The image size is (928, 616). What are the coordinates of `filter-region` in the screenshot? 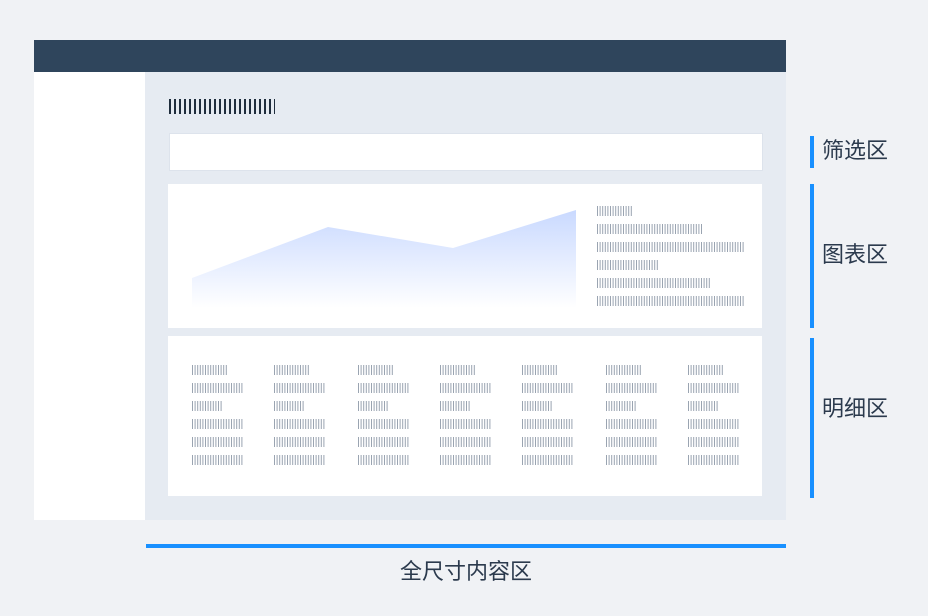 It's located at (466, 152).